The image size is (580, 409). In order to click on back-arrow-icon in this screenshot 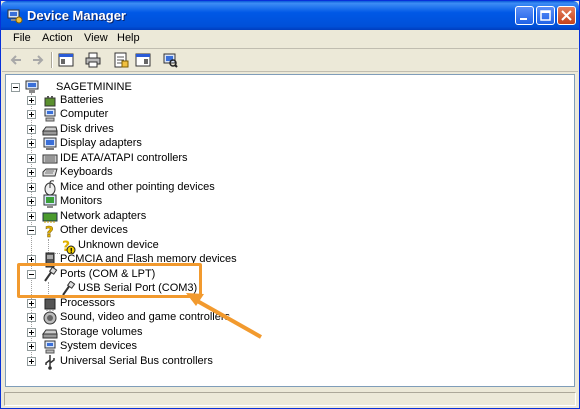, I will do `click(17, 60)`.